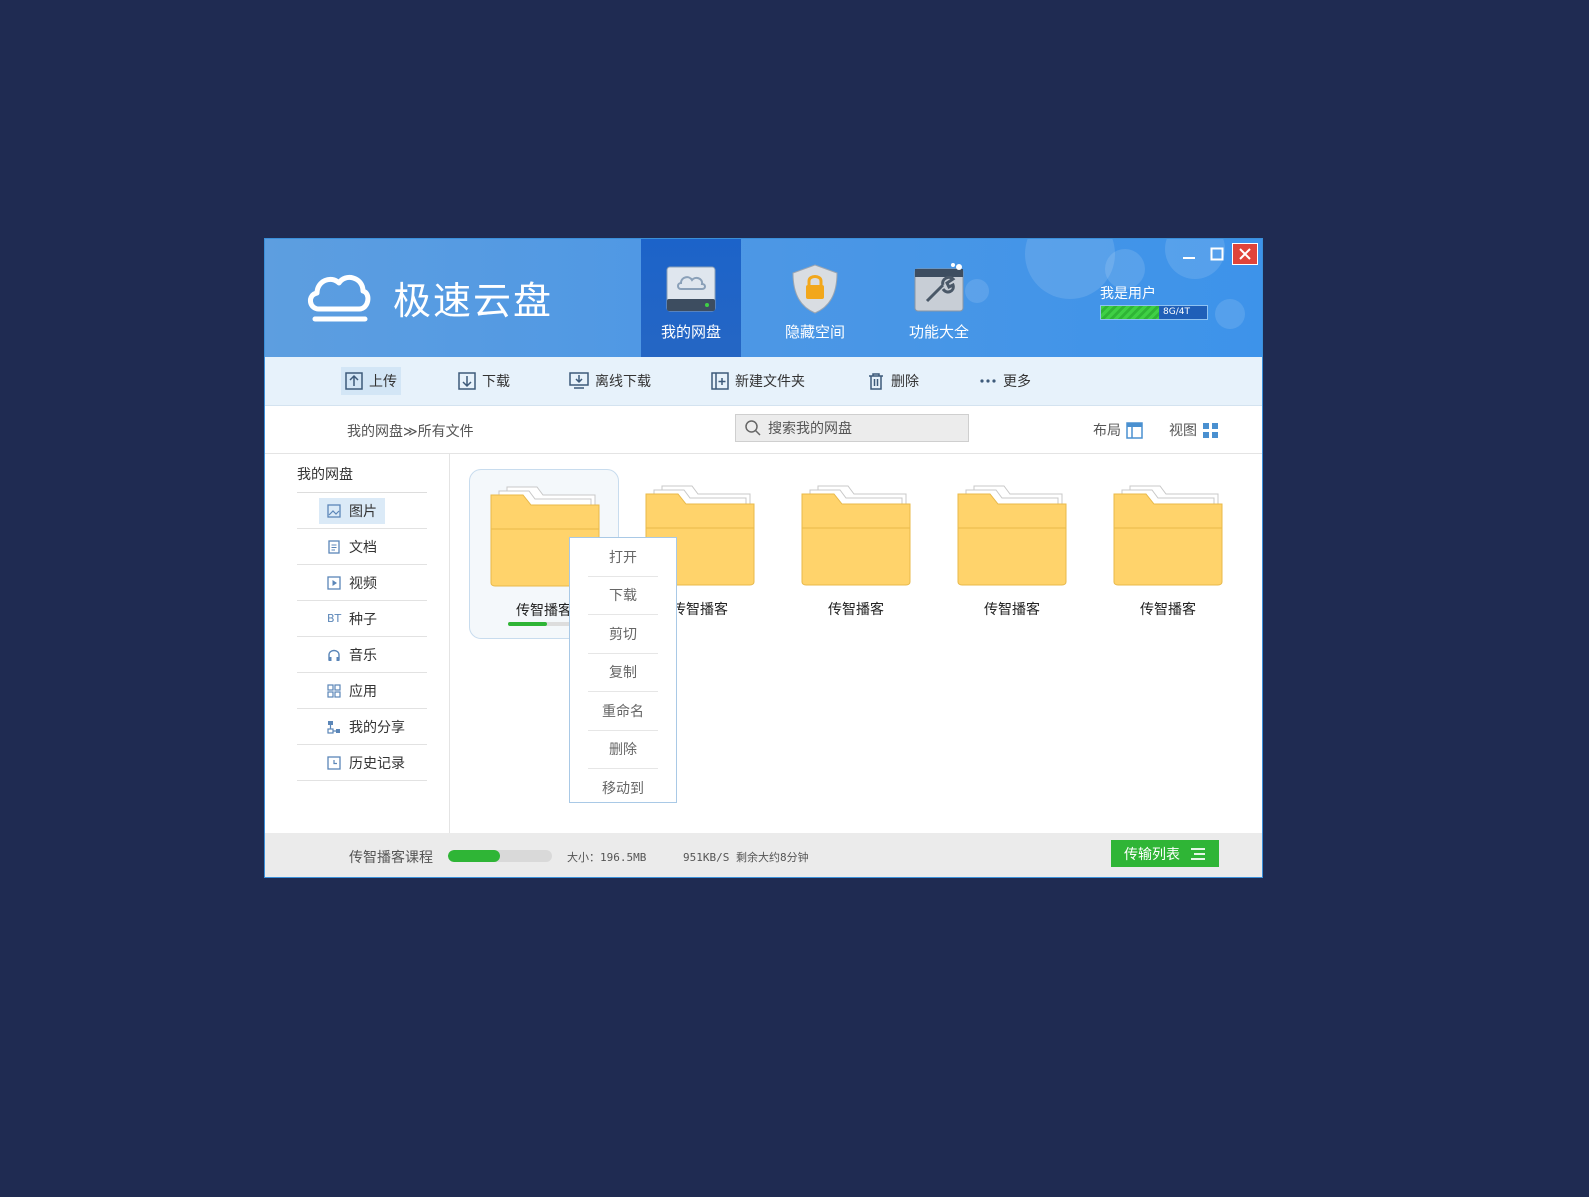 The image size is (1589, 1197). Describe the element at coordinates (810, 428) in the screenshot. I see `search-input: 搜索我的网盘` at that location.